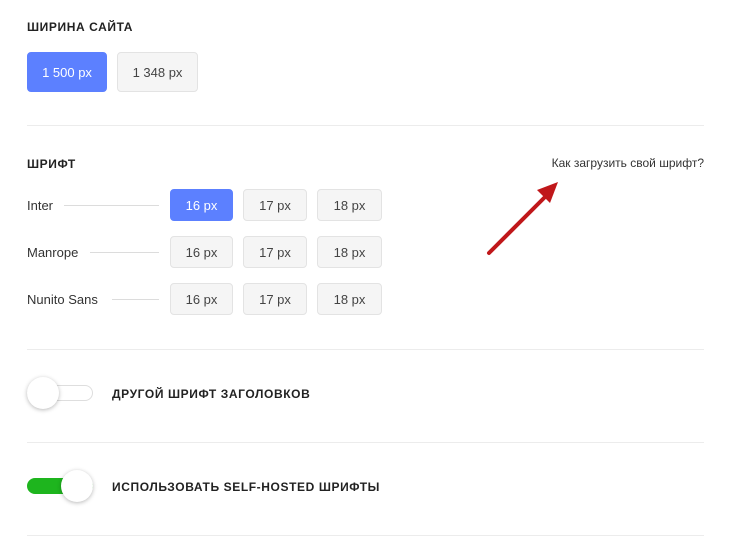  Describe the element at coordinates (275, 299) in the screenshot. I see `nunito-17px-button: 17 px` at that location.